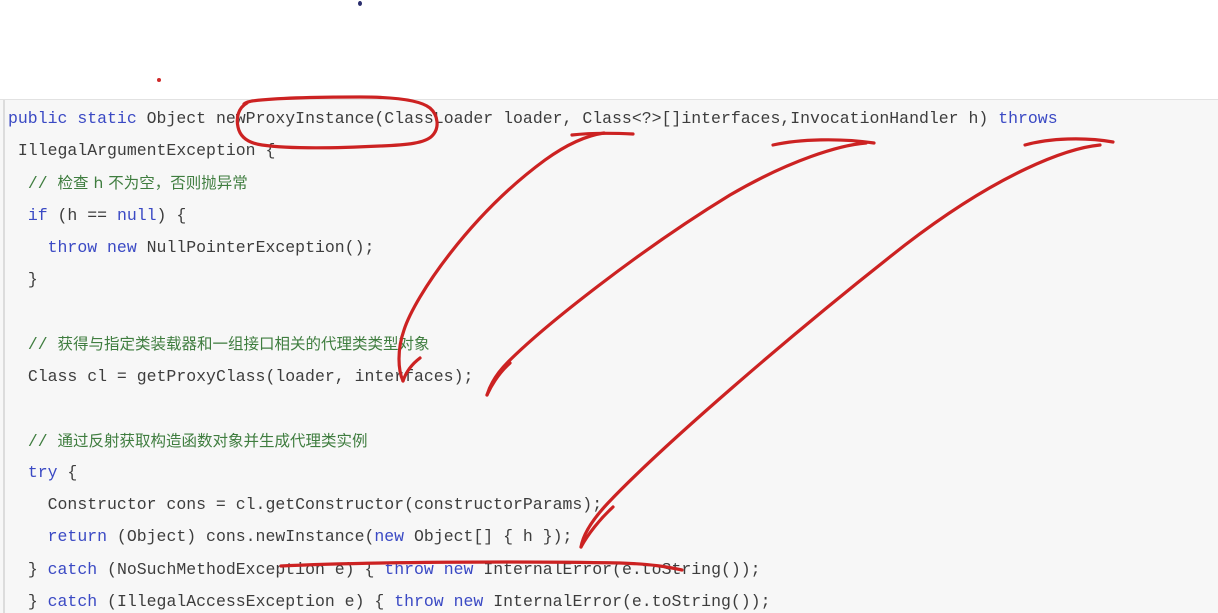  I want to click on code-token: (IllegalAccessException e) {, so click(246, 601).